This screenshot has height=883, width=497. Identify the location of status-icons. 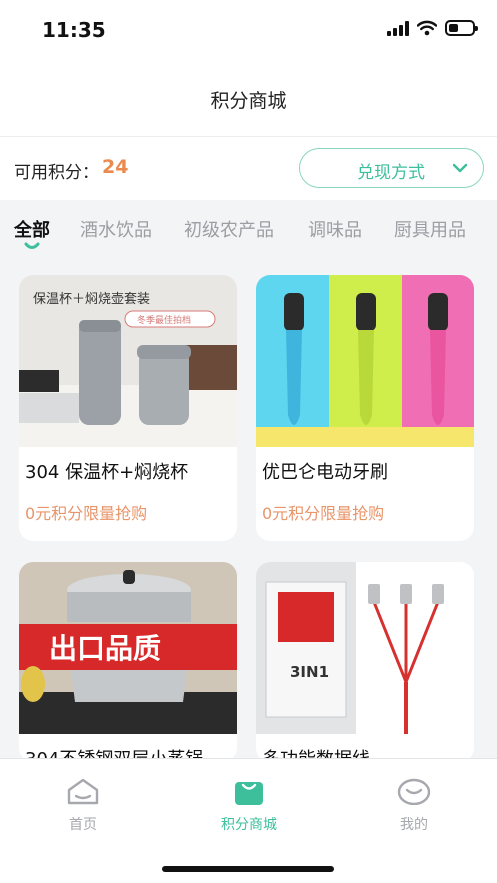
(432, 28).